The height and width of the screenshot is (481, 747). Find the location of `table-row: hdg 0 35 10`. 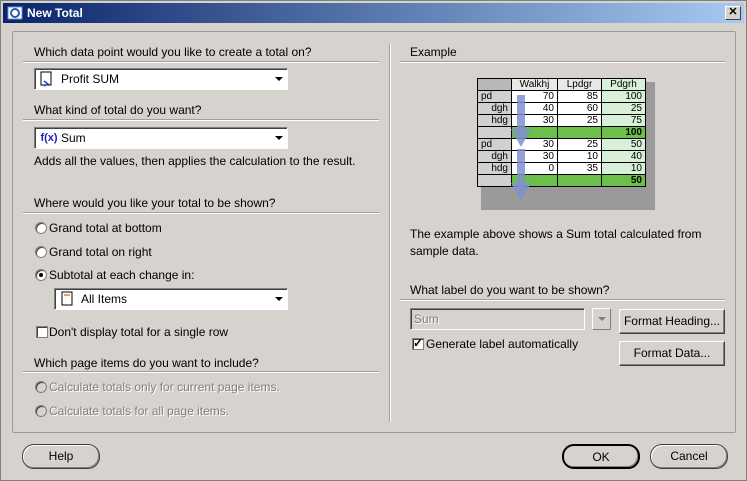

table-row: hdg 0 35 10 is located at coordinates (561, 168).